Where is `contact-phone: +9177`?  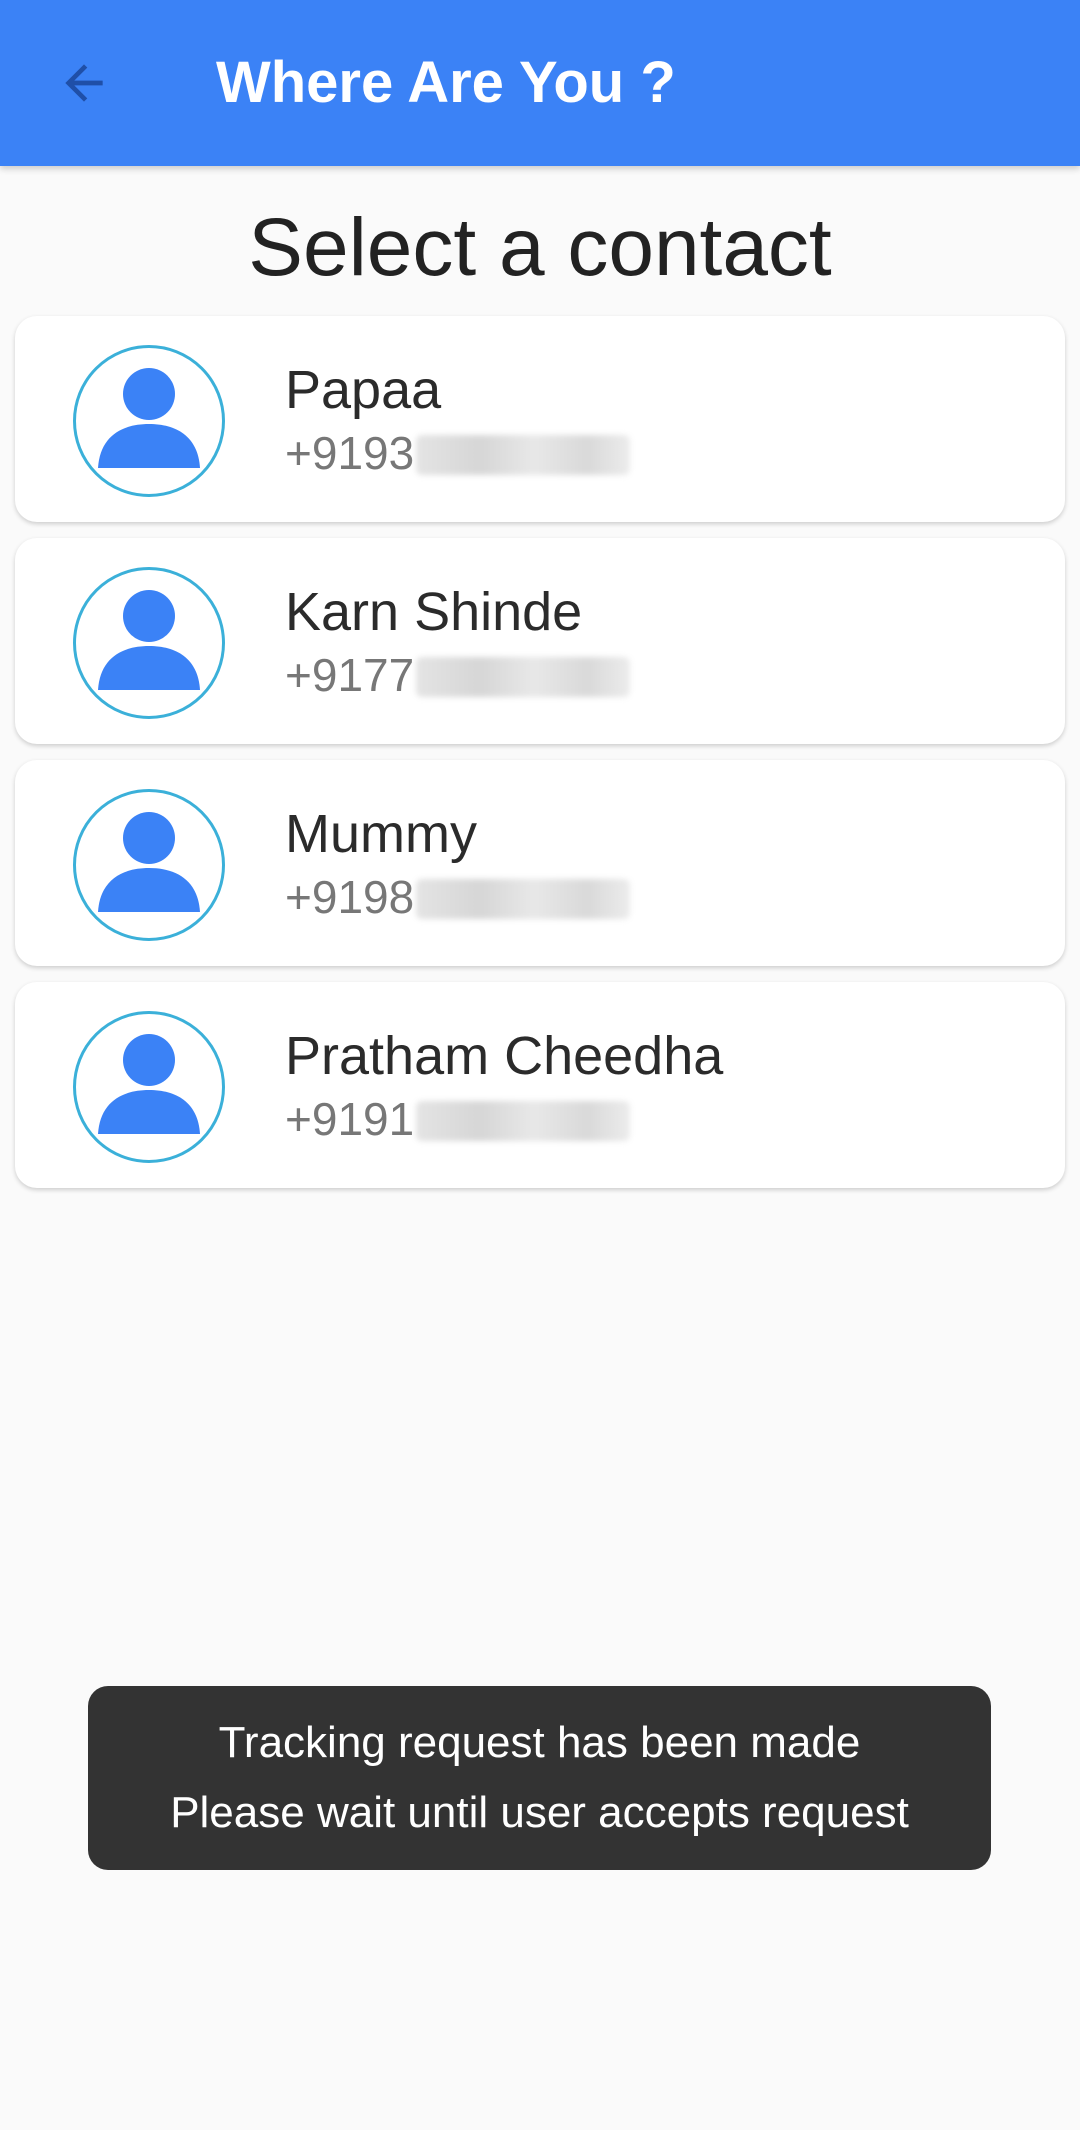 contact-phone: +9177 is located at coordinates (458, 675).